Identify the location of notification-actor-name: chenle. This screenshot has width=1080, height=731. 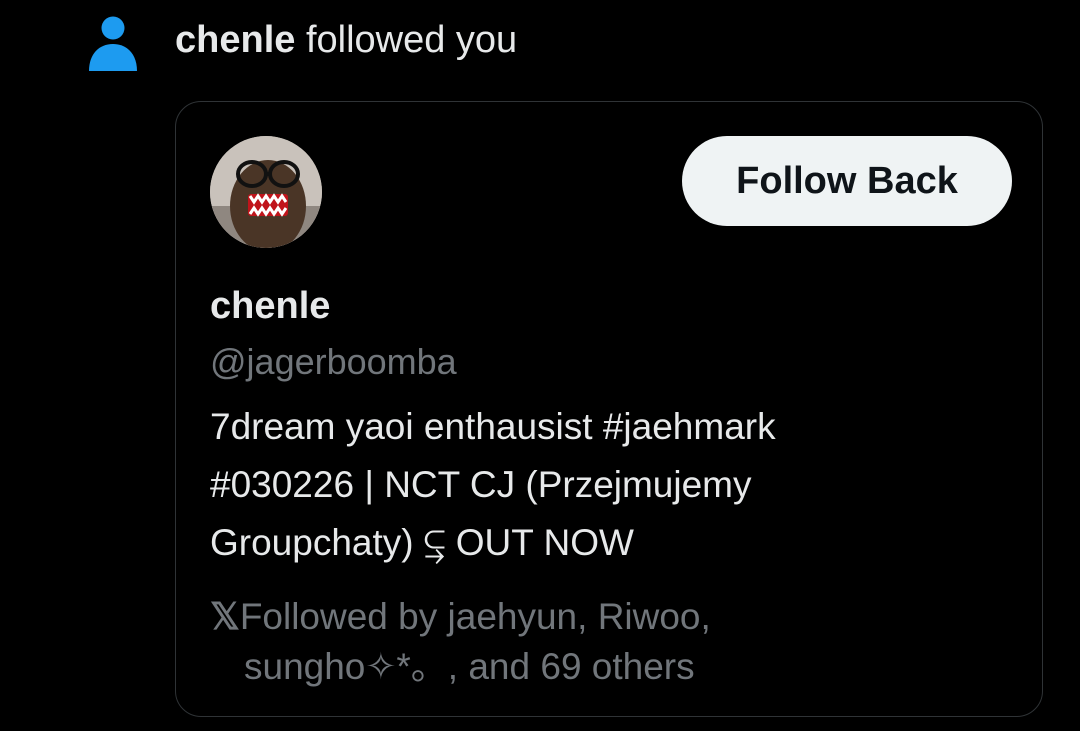
(235, 40).